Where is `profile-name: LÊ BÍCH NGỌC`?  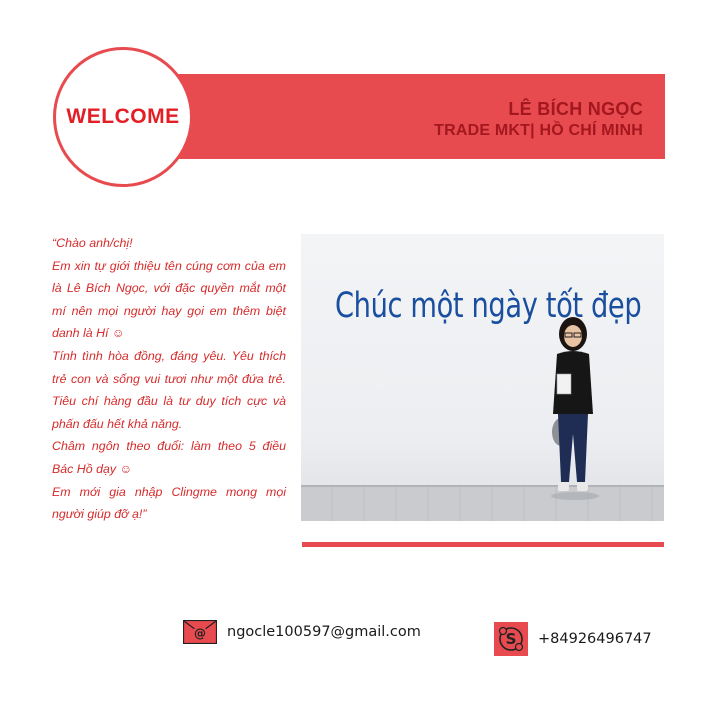
profile-name: LÊ BÍCH NGỌC is located at coordinates (575, 109).